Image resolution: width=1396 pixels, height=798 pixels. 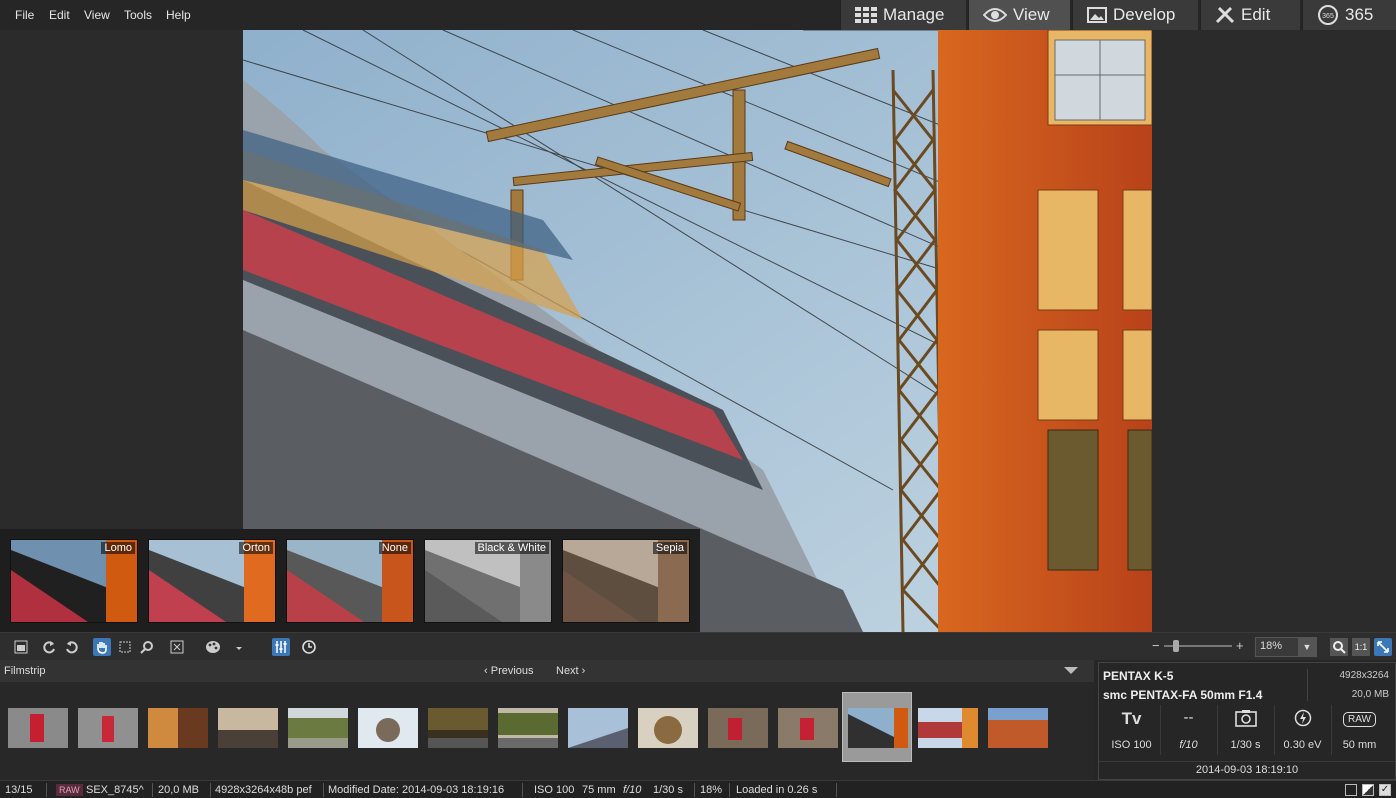 What do you see at coordinates (263, 790) in the screenshot?
I see `image-dimensions: 4928x3264x48b pef` at bounding box center [263, 790].